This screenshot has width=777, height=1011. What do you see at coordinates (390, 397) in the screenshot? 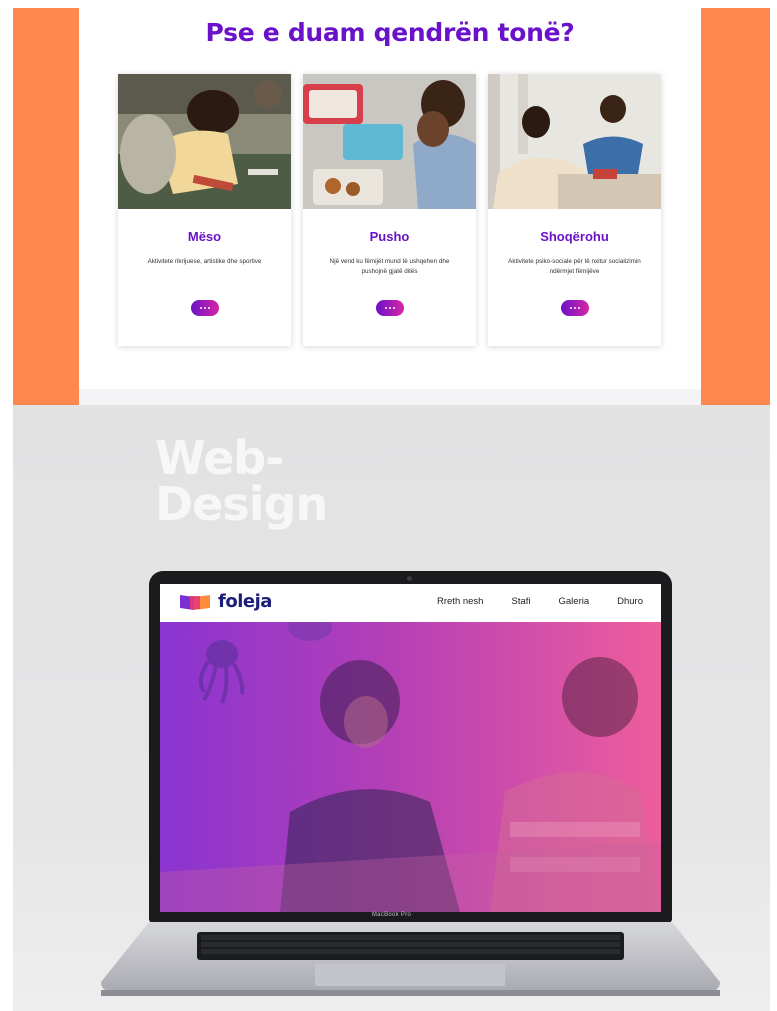
I see `section-bottom-strip` at bounding box center [390, 397].